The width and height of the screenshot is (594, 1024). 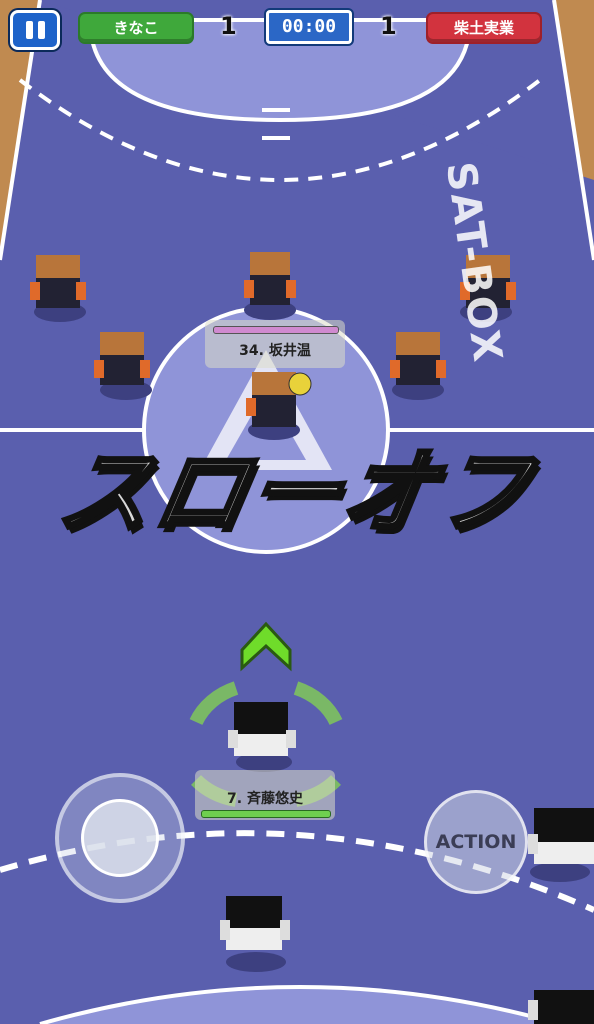 I want to click on score-left: 1, so click(x=228, y=26).